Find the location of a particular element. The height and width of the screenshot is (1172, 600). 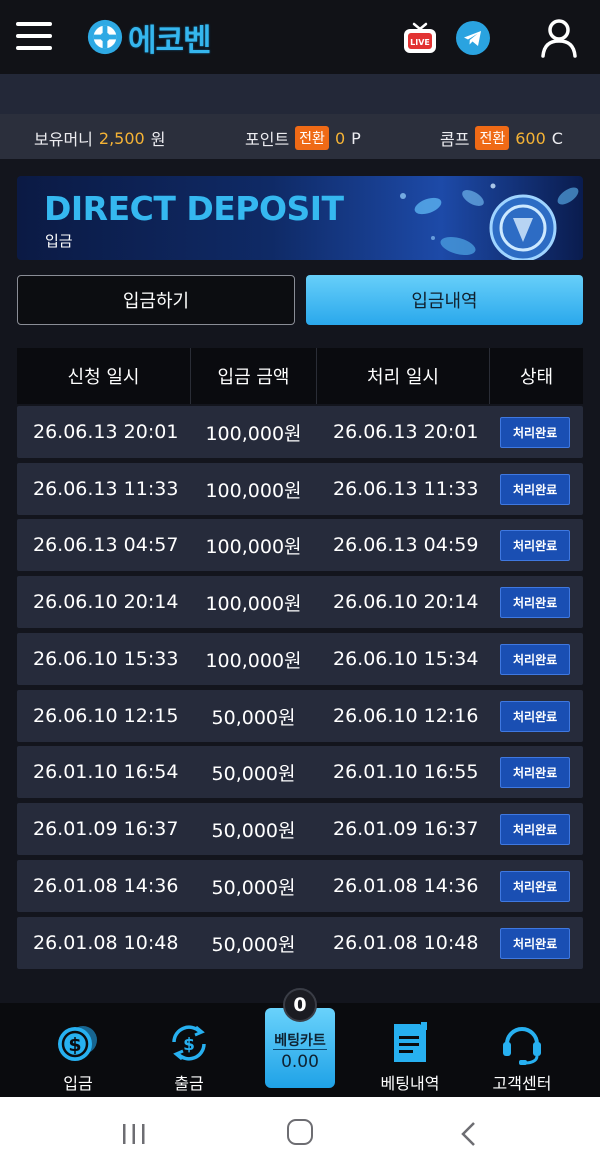

request-time: 26.06.10 12:15 is located at coordinates (106, 716).